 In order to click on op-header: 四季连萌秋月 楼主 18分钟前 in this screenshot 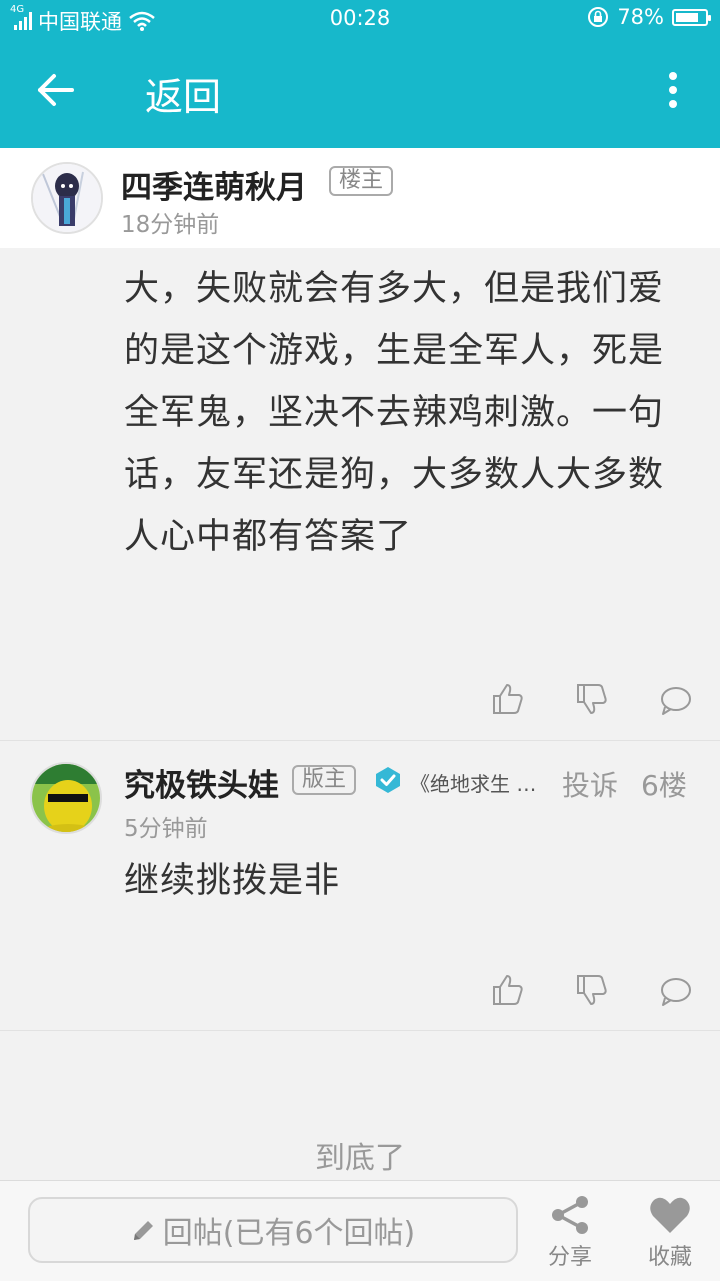, I will do `click(360, 198)`.